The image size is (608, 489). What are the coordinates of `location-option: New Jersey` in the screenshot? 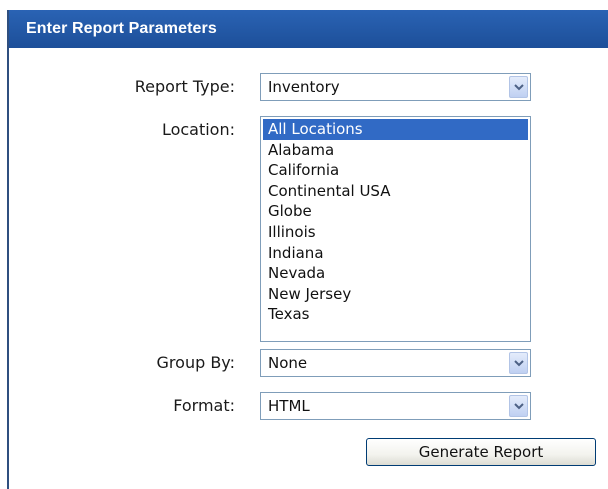 It's located at (395, 294).